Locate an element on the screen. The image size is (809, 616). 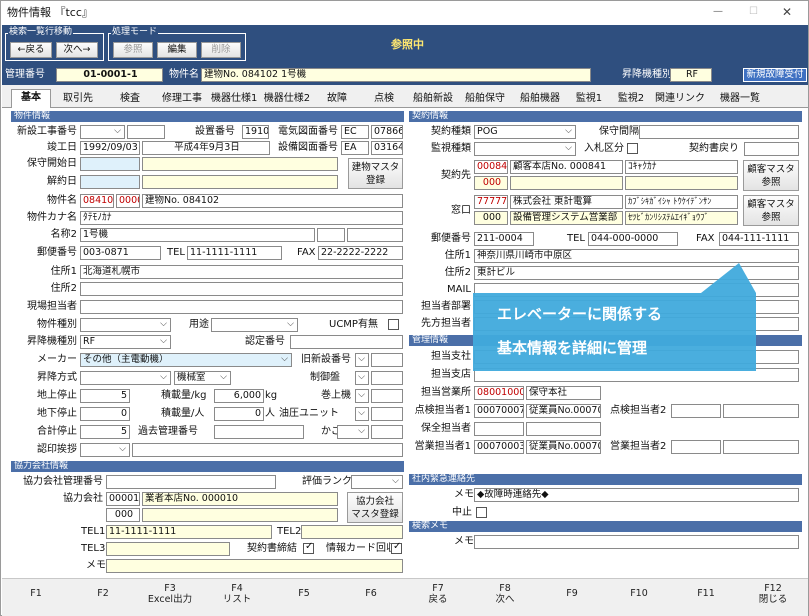
window-name: 株式会社 東計電算 is located at coordinates (566, 202).